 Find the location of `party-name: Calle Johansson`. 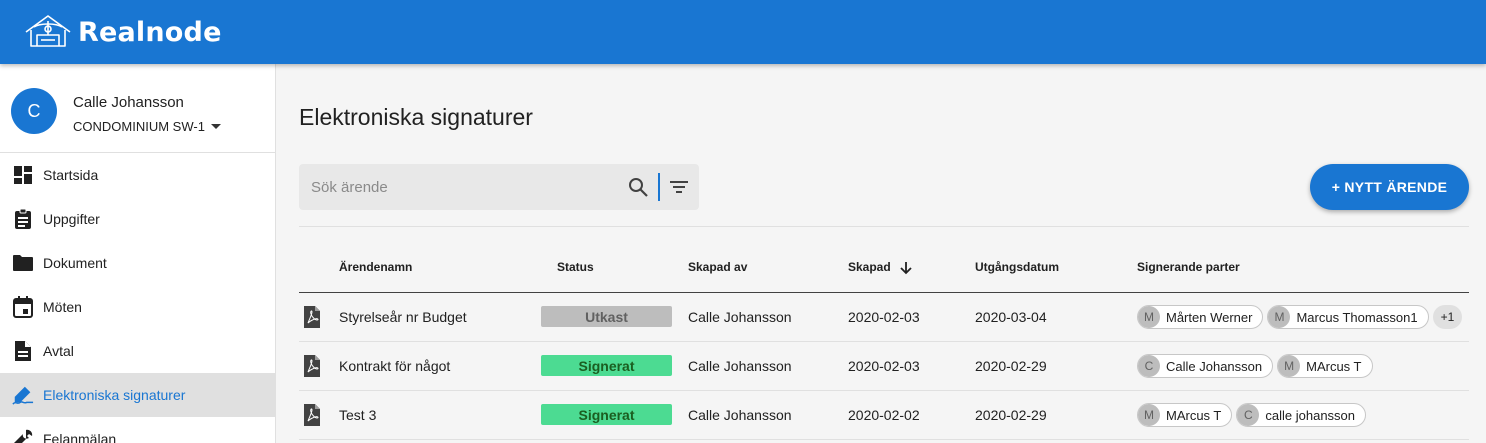

party-name: Calle Johansson is located at coordinates (1214, 366).